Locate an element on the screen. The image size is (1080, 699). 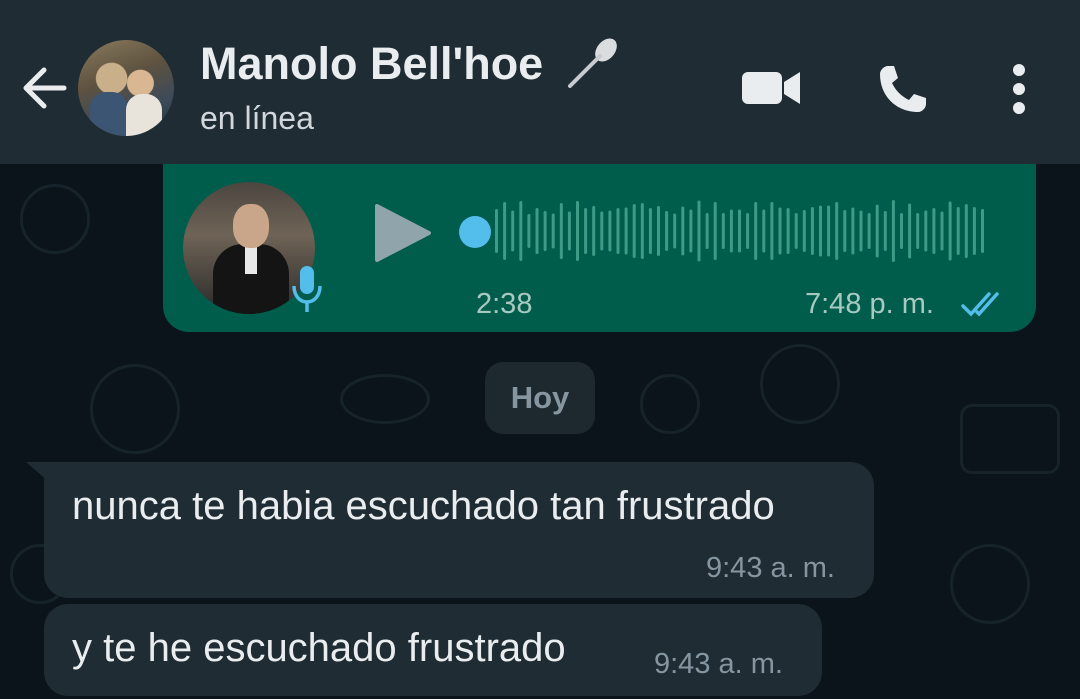
phone-icon is located at coordinates (903, 89).